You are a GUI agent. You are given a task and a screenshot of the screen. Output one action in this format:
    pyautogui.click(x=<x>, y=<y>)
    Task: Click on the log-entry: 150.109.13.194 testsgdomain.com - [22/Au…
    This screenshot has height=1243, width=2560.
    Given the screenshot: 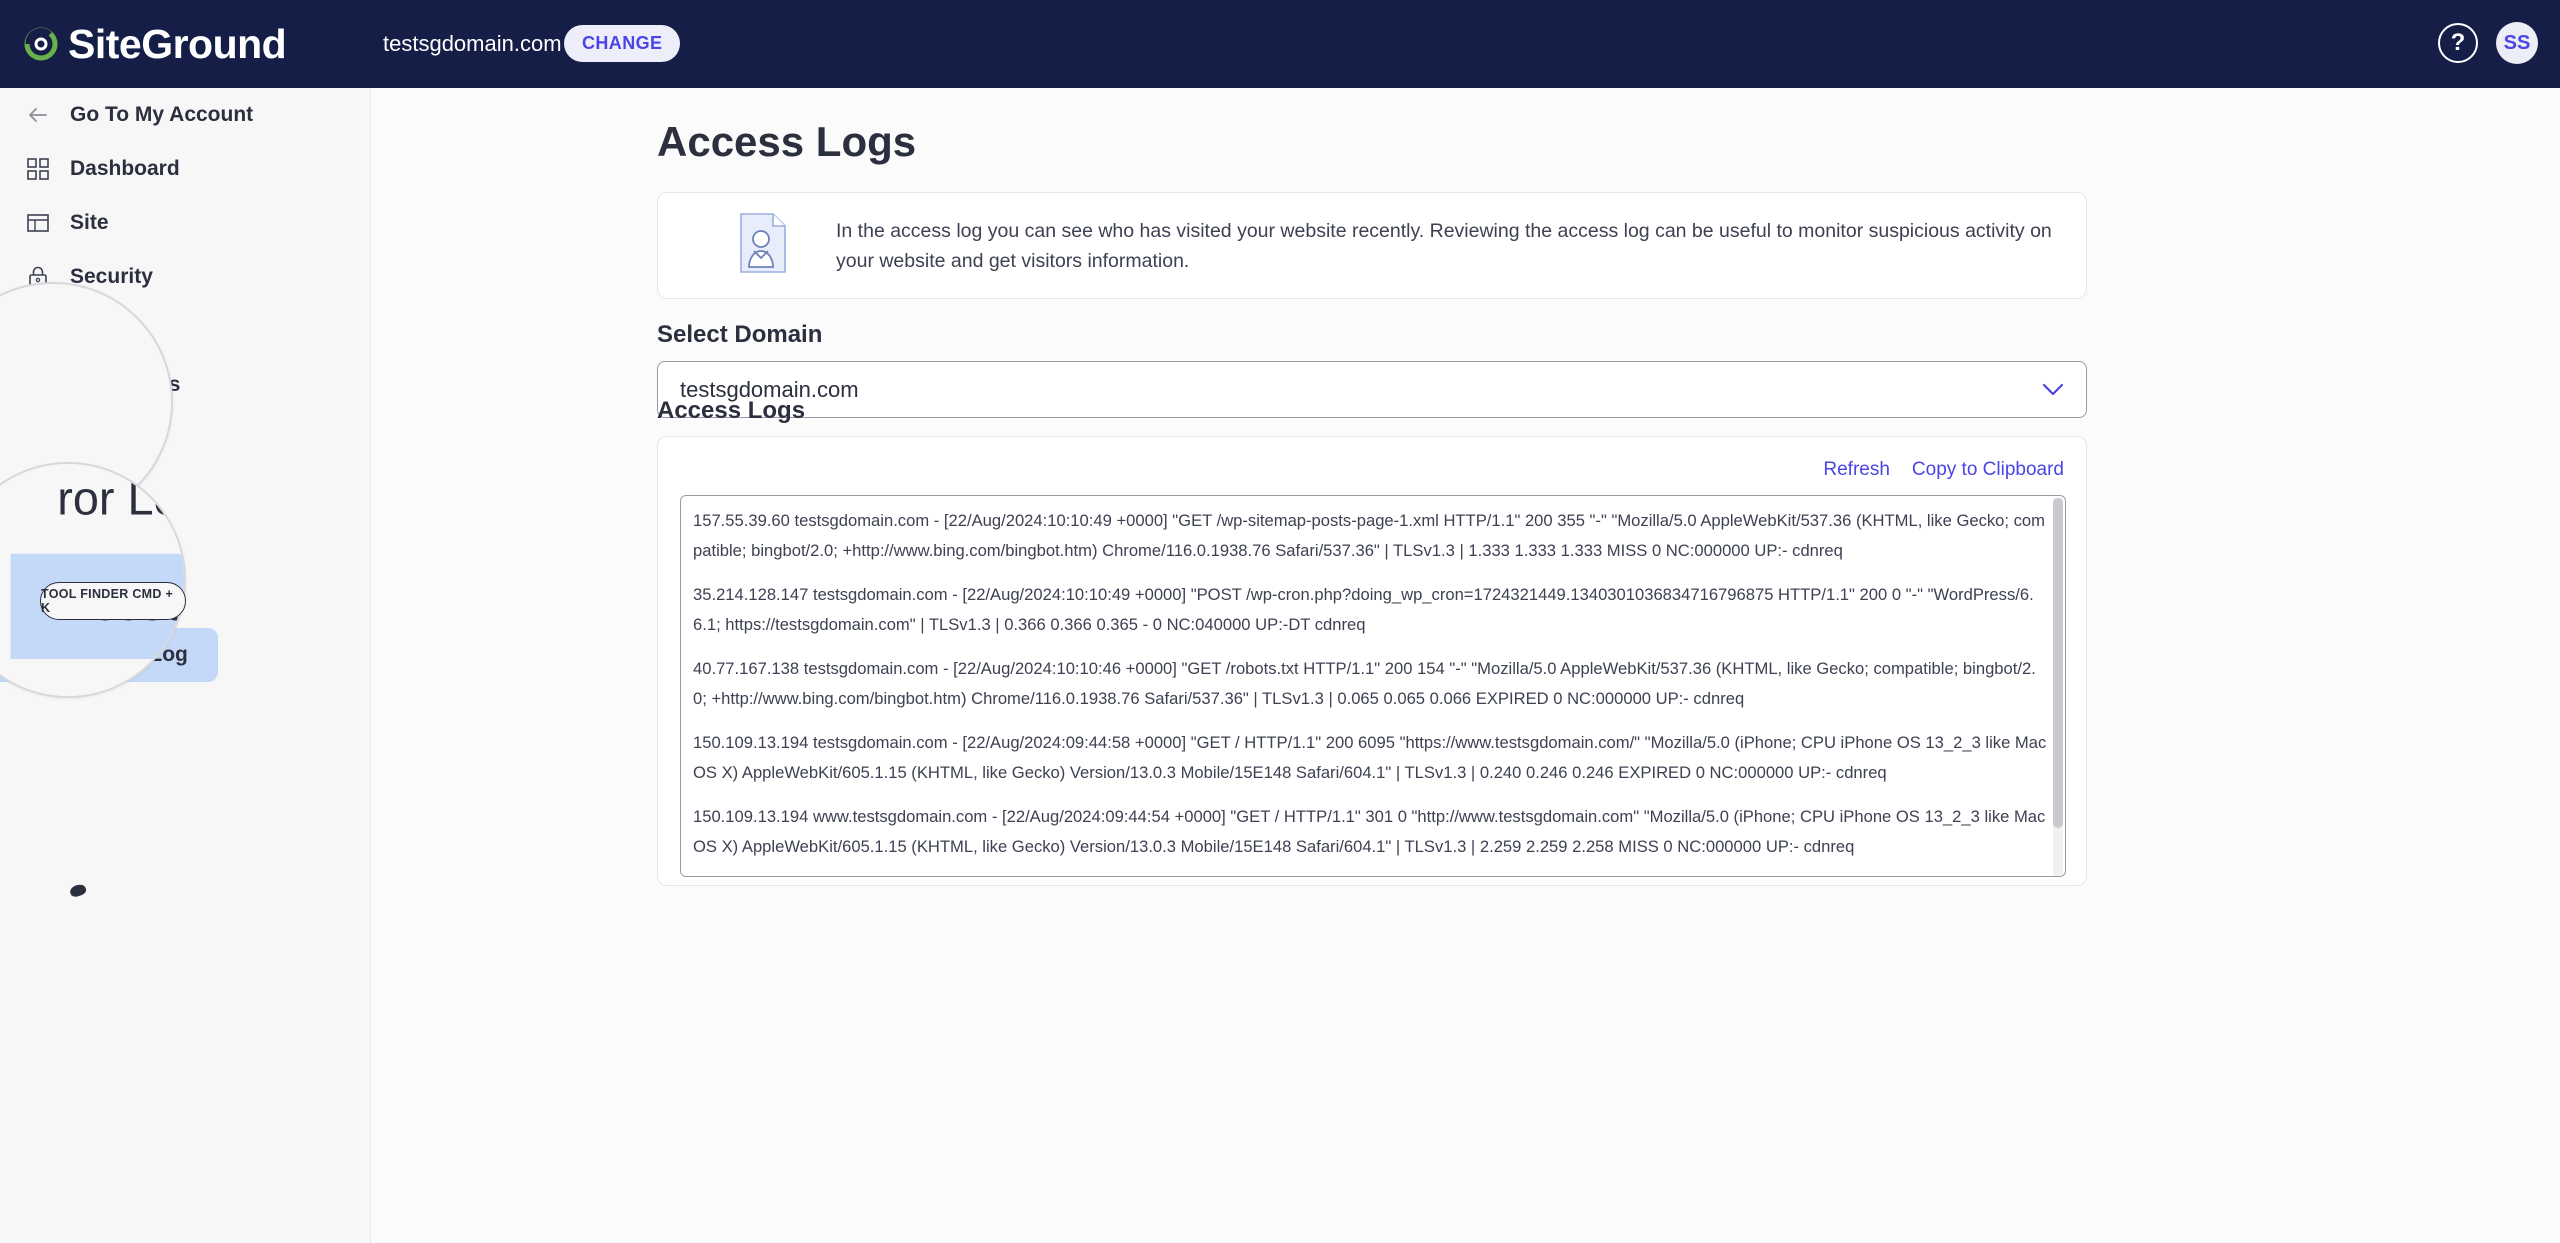 What is the action you would take?
    pyautogui.click(x=1370, y=757)
    